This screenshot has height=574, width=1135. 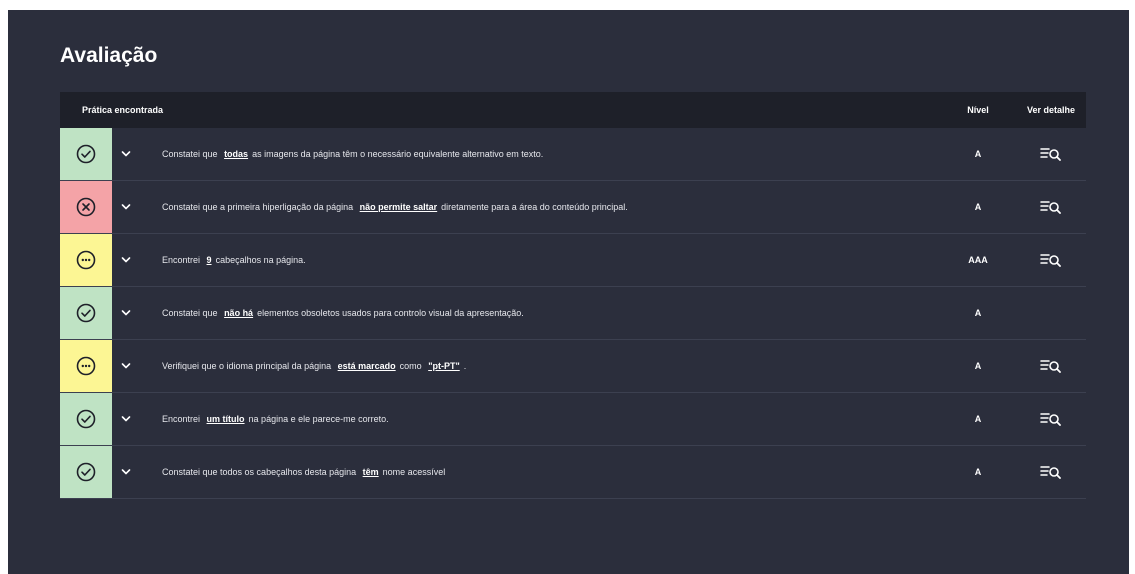 What do you see at coordinates (123, 110) in the screenshot?
I see `column-header-practice: Prática encontrada` at bounding box center [123, 110].